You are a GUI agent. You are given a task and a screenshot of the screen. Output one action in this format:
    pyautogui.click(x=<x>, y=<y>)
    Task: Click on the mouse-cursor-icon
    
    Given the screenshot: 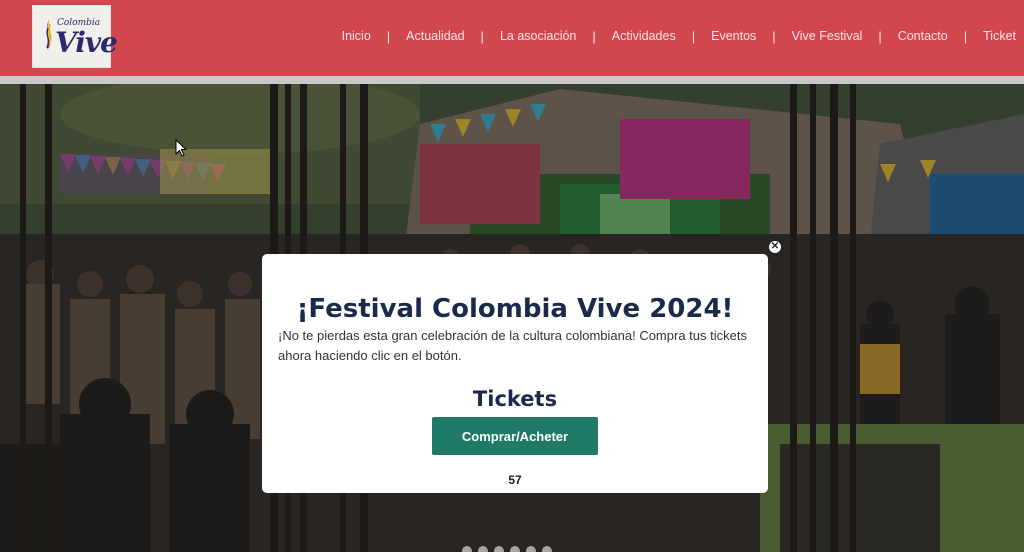 What is the action you would take?
    pyautogui.click(x=181, y=148)
    